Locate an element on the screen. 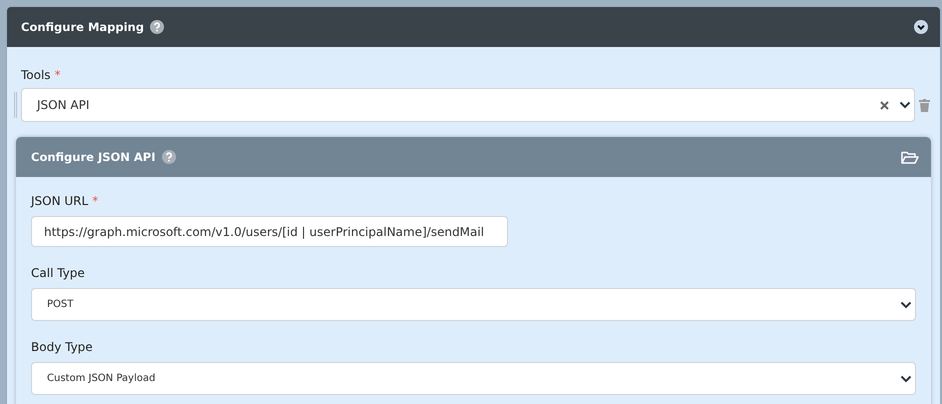  url-input-field: https://graph.microsoft.com/v1.0/users/[id | userPrincipalName]/sendMail is located at coordinates (269, 231).